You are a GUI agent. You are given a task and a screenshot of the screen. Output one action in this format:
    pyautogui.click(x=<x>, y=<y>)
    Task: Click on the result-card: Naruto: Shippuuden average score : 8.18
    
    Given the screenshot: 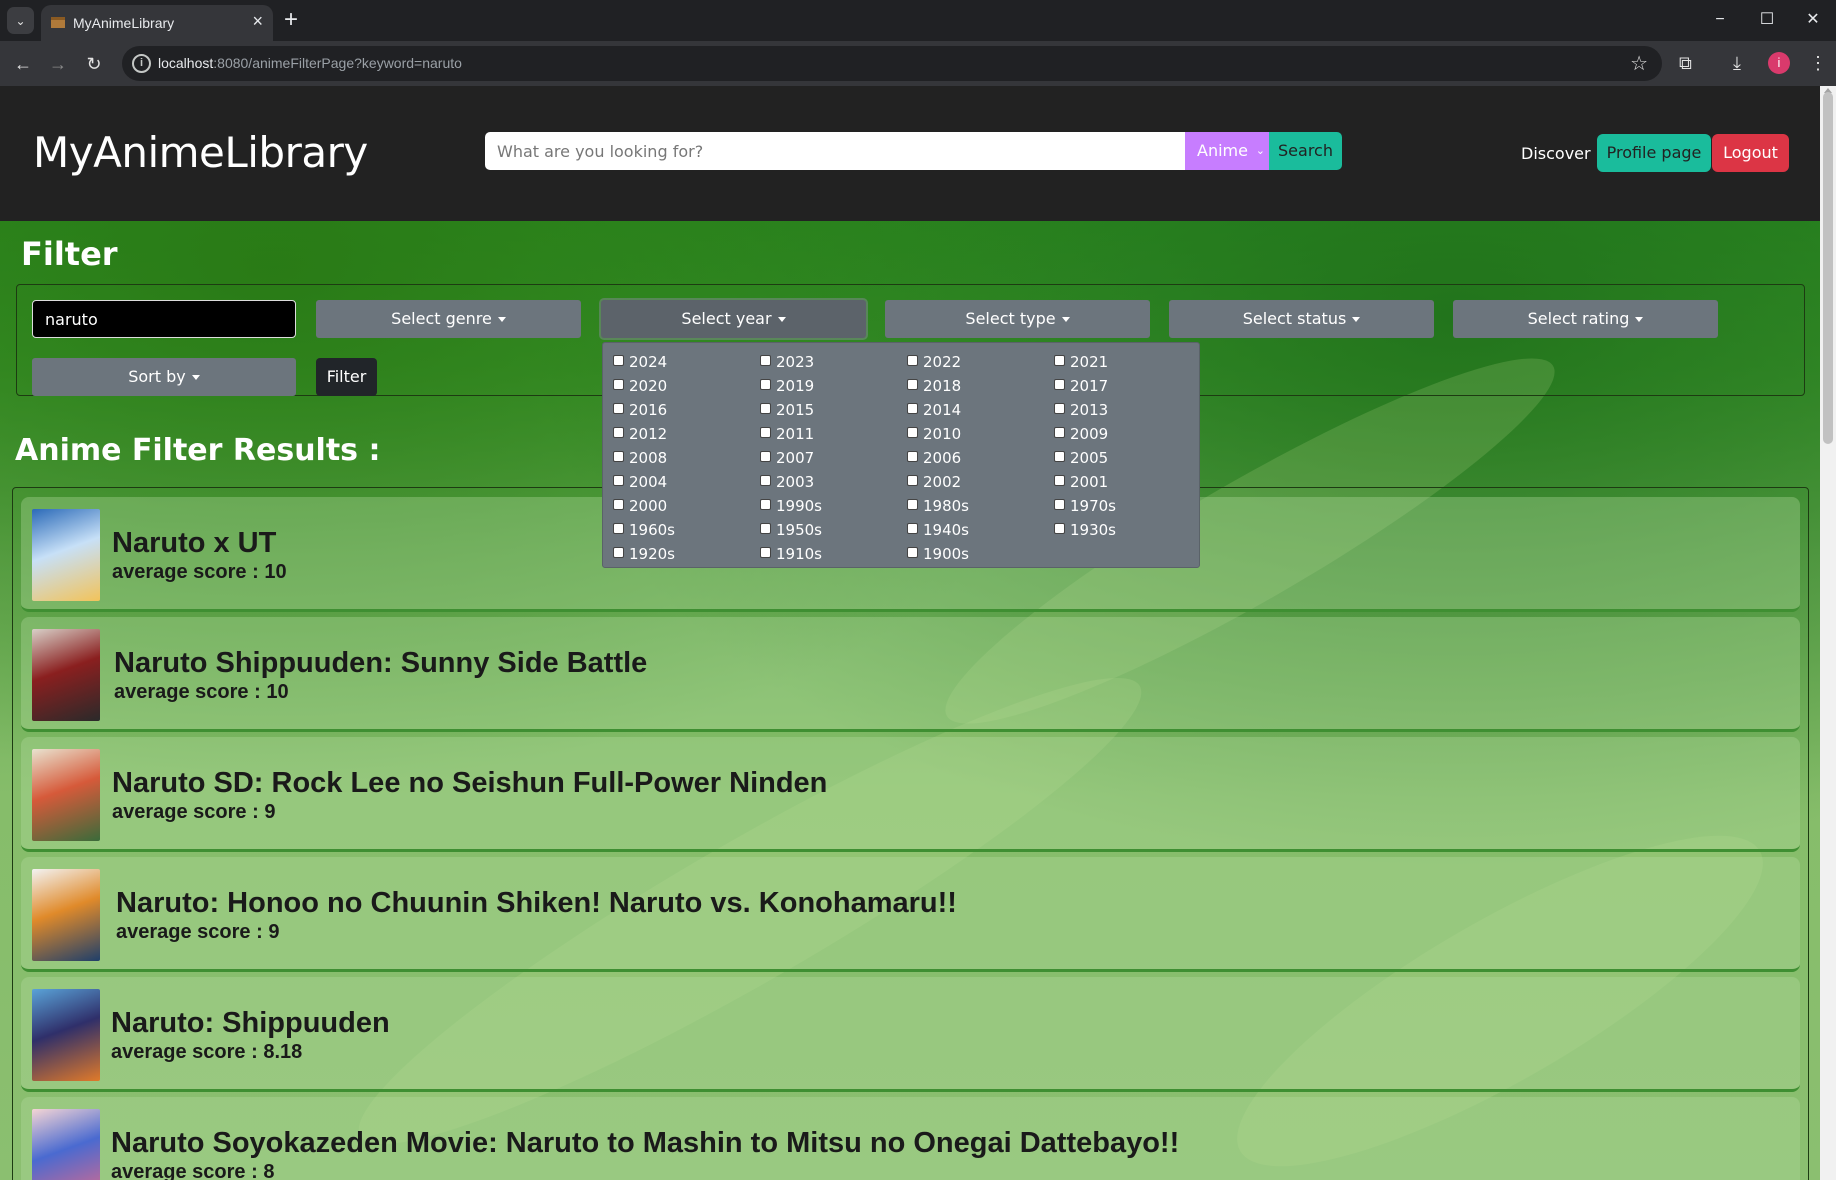 What is the action you would take?
    pyautogui.click(x=910, y=1034)
    